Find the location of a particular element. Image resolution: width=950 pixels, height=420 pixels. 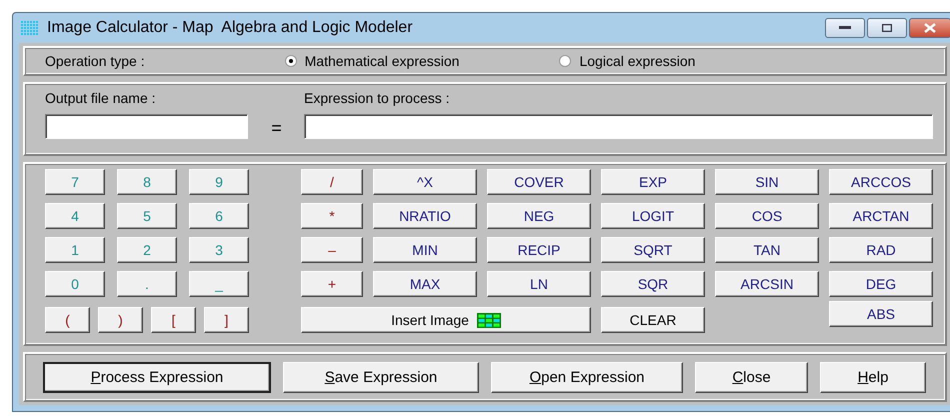

bracket-key: ] is located at coordinates (226, 320).